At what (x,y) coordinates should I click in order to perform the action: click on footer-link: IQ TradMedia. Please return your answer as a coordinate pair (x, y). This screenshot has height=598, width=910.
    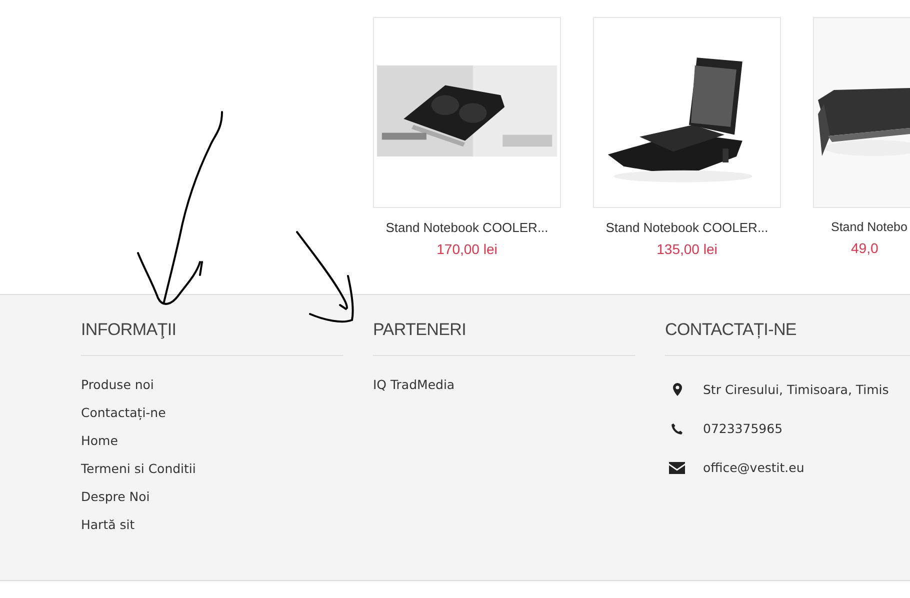
    Looking at the image, I should click on (414, 384).